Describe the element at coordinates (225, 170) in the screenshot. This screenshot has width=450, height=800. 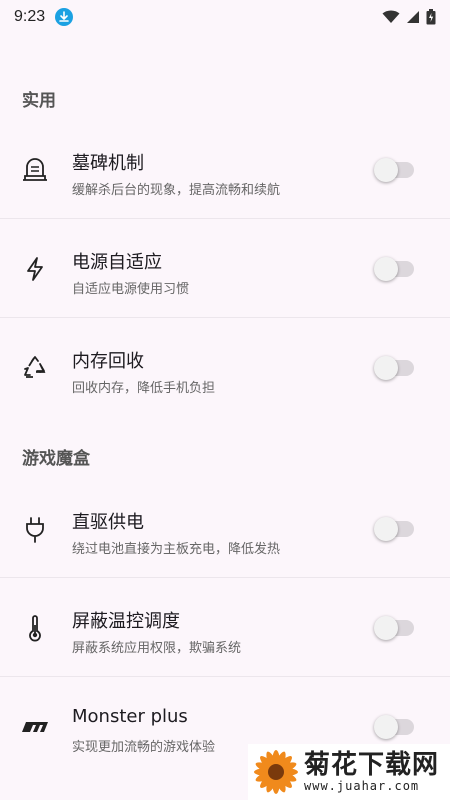
I see `setting-row-tombstone: 墓碑机制 缓解杀后台的现象，提高流畅和续航` at that location.